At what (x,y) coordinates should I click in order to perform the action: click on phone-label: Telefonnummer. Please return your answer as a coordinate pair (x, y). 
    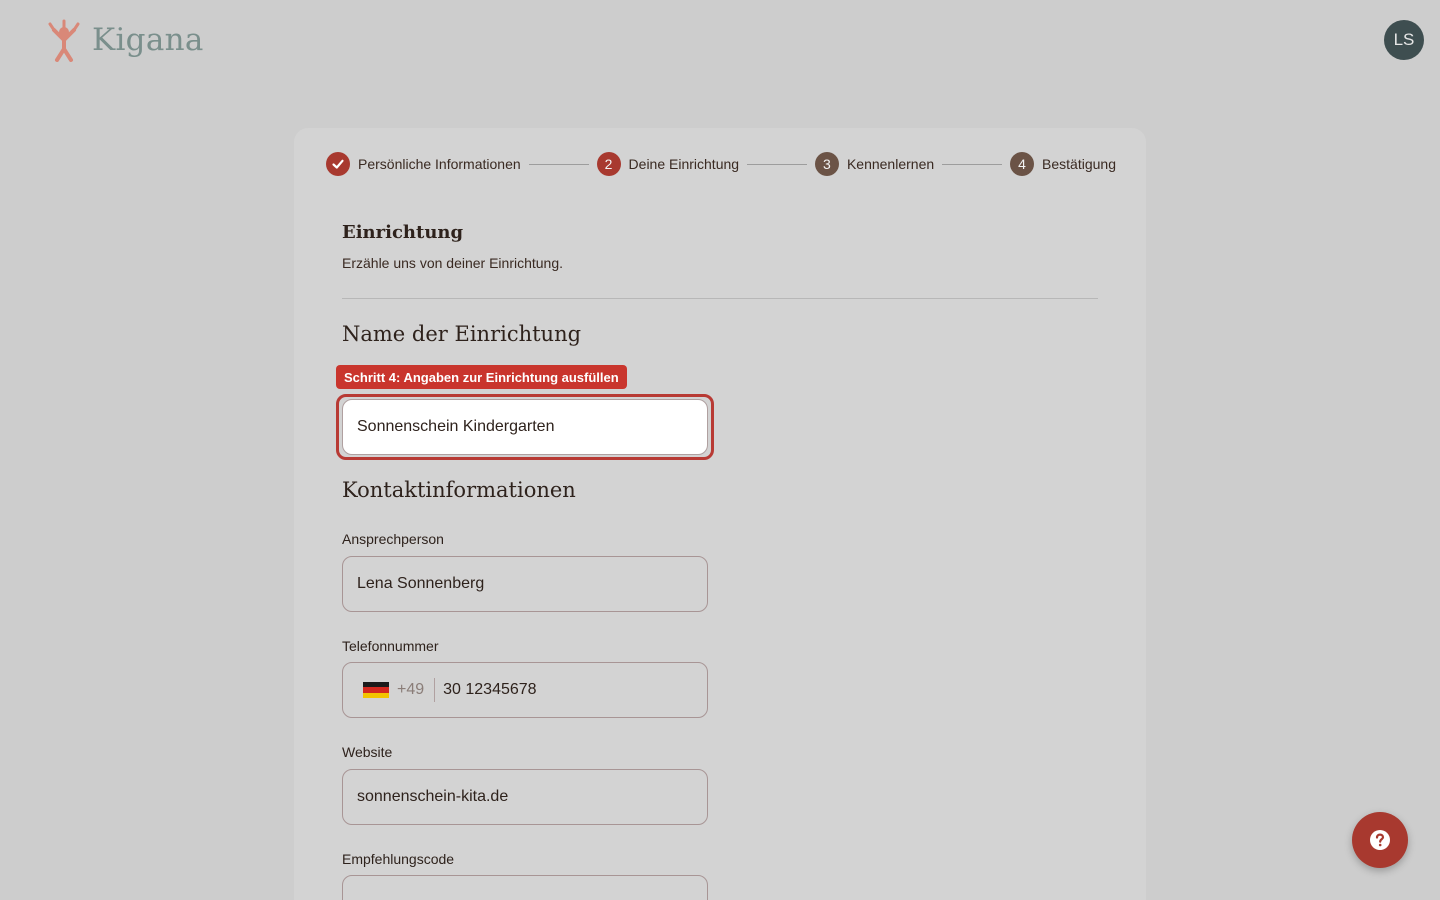
    Looking at the image, I should click on (390, 646).